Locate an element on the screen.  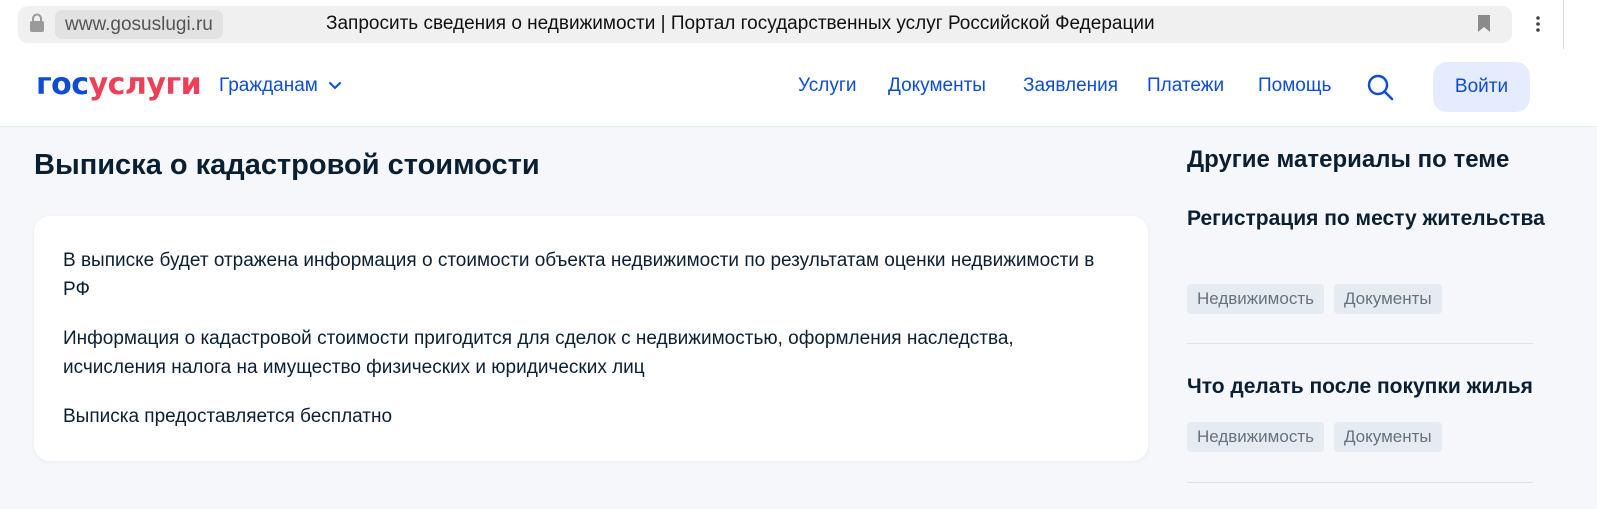
info-paragraph: Выписка предоставляется бесплатно is located at coordinates (228, 416).